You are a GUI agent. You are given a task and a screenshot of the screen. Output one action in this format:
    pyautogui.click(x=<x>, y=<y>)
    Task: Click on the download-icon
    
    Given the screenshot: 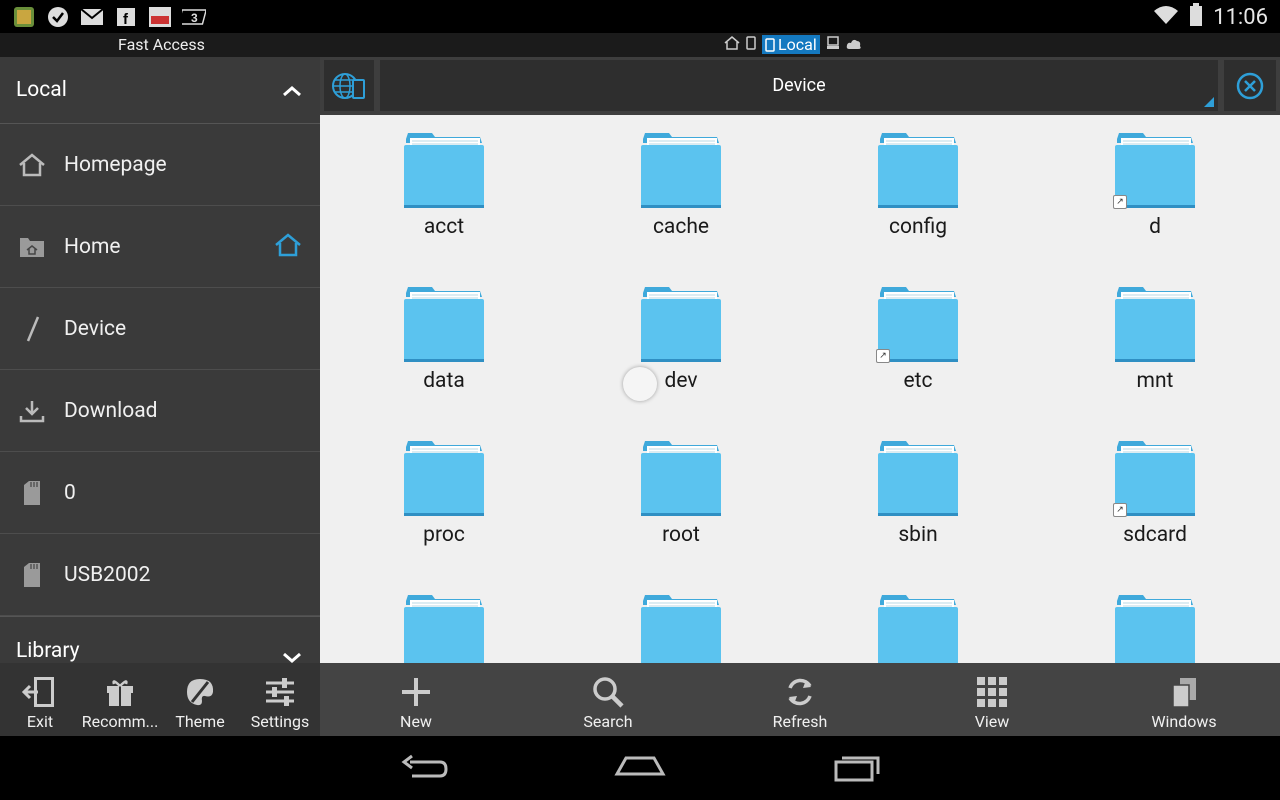 What is the action you would take?
    pyautogui.click(x=32, y=411)
    